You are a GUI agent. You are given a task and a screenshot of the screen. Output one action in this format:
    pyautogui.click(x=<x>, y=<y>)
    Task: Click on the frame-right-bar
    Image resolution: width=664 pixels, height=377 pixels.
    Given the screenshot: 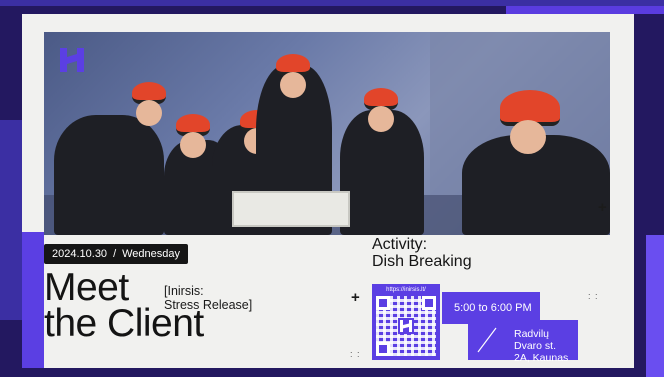 What is the action you would take?
    pyautogui.click(x=655, y=306)
    